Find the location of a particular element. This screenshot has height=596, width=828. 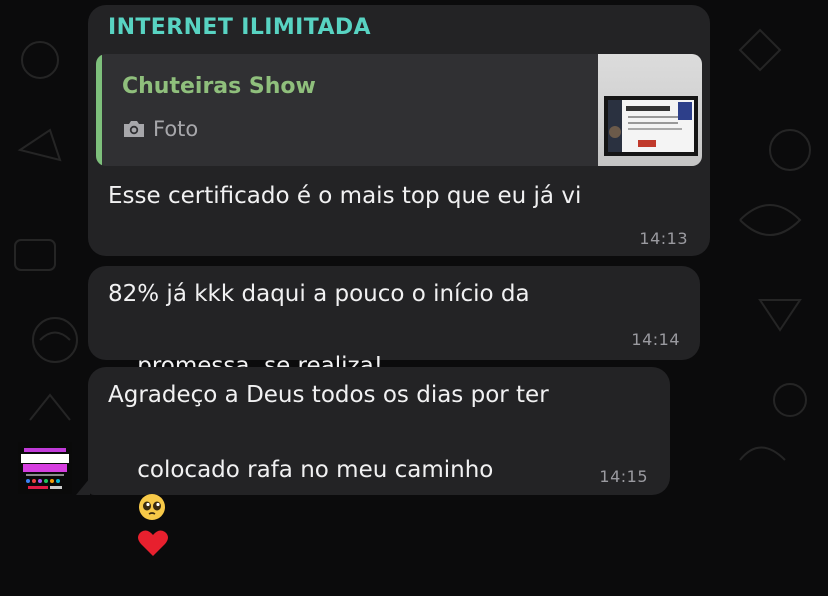

message-timestamp: 14:14 is located at coordinates (655, 339).